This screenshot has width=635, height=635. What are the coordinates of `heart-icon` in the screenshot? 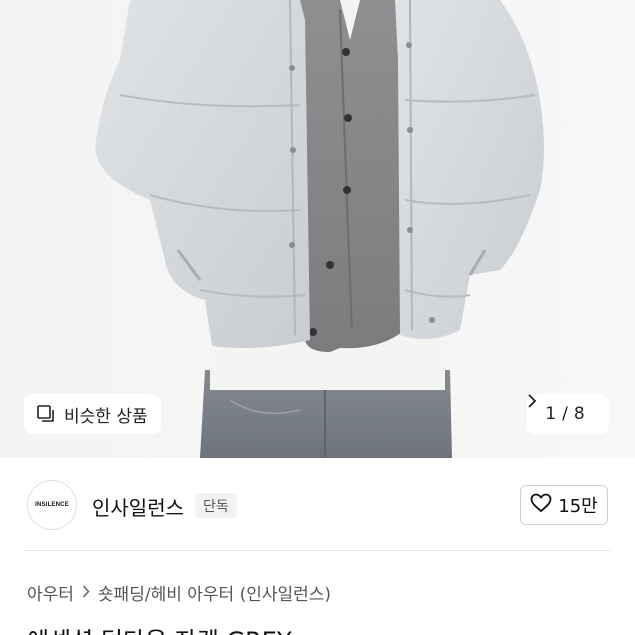 It's located at (541, 505).